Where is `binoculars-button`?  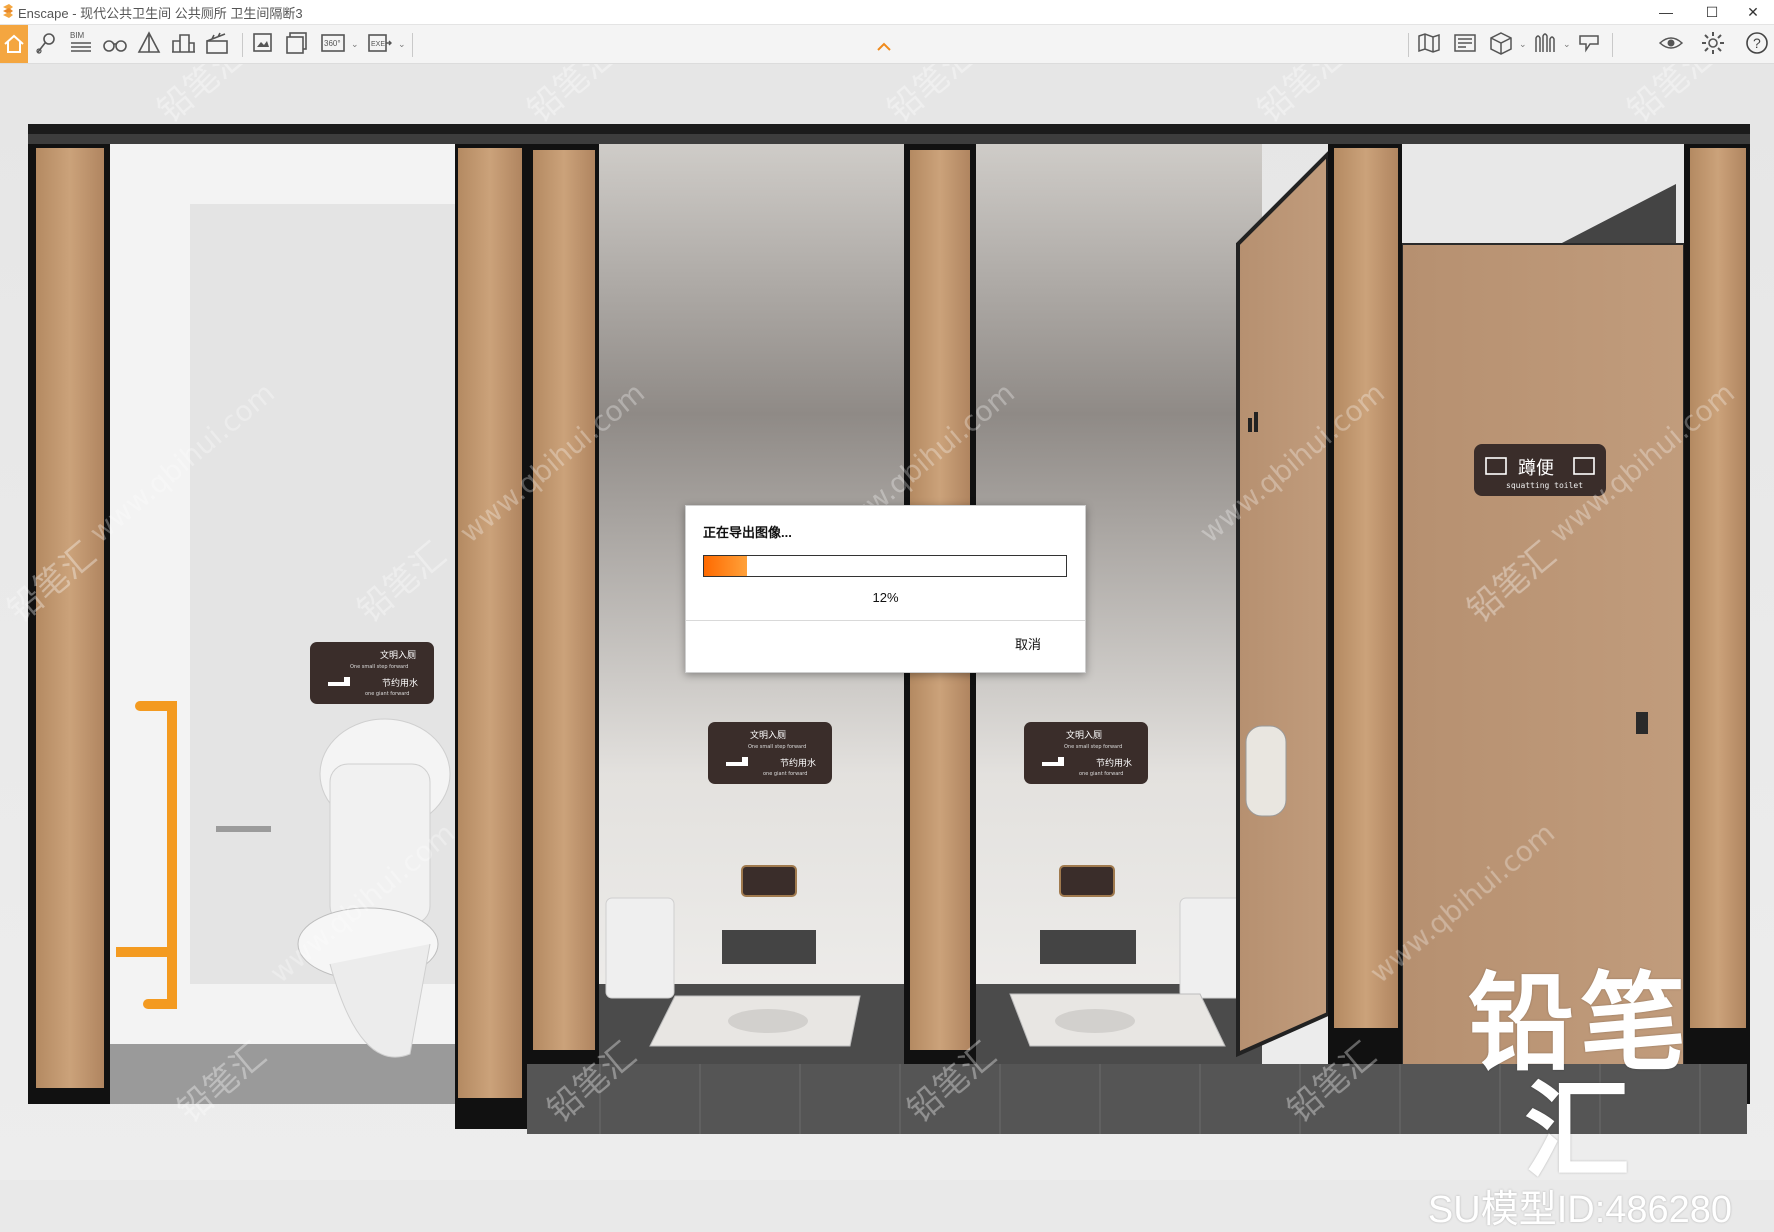
binoculars-button is located at coordinates (115, 43).